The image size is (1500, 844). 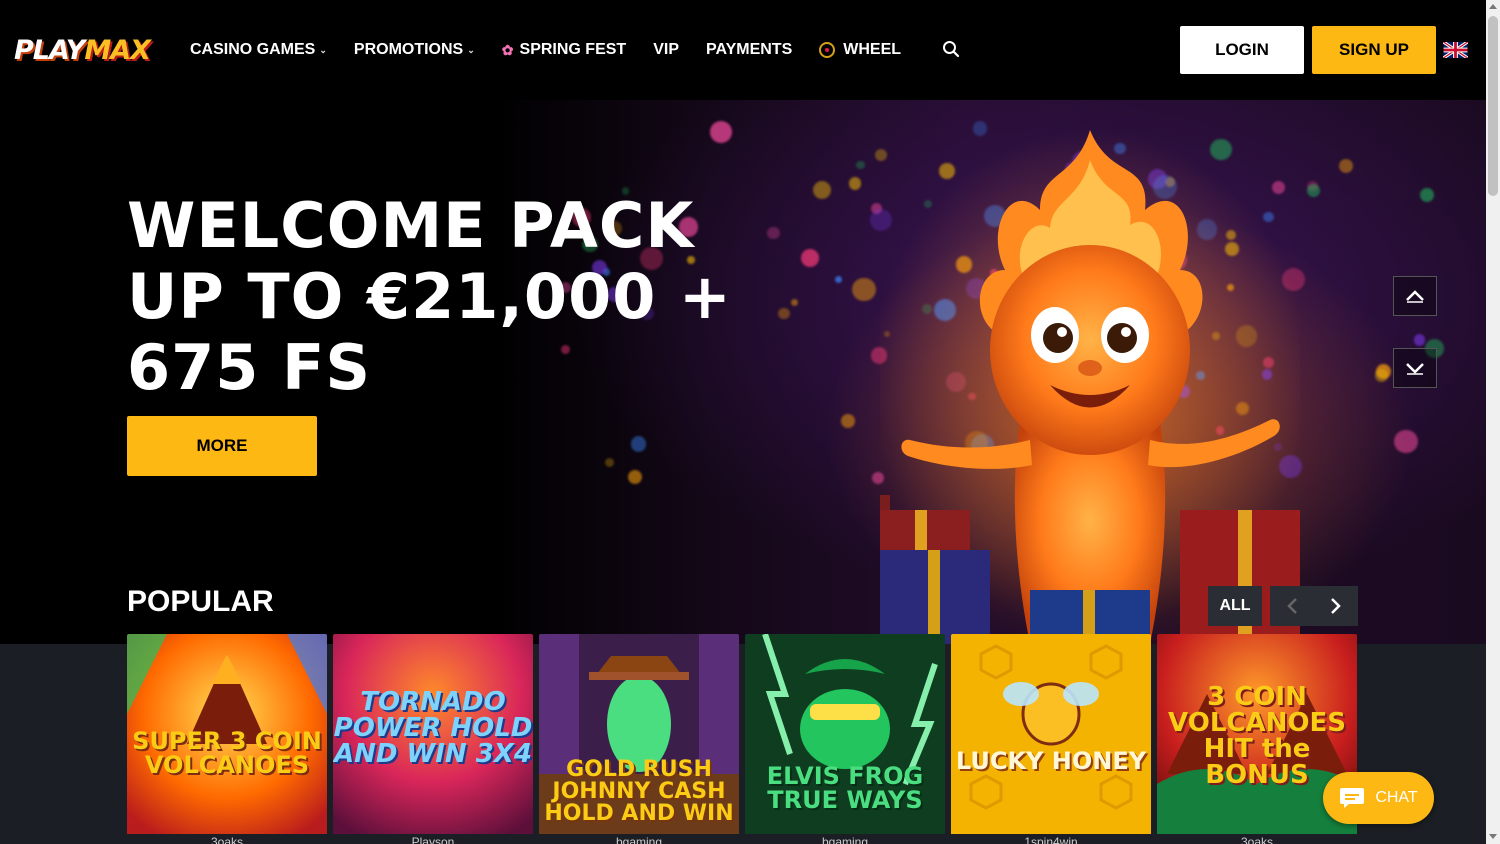 I want to click on chat-label: CHAT, so click(x=1396, y=797).